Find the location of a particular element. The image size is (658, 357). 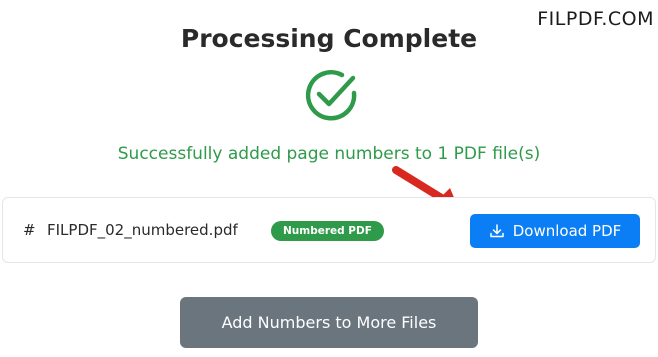

download-pdf-button: Download PDF is located at coordinates (555, 231).